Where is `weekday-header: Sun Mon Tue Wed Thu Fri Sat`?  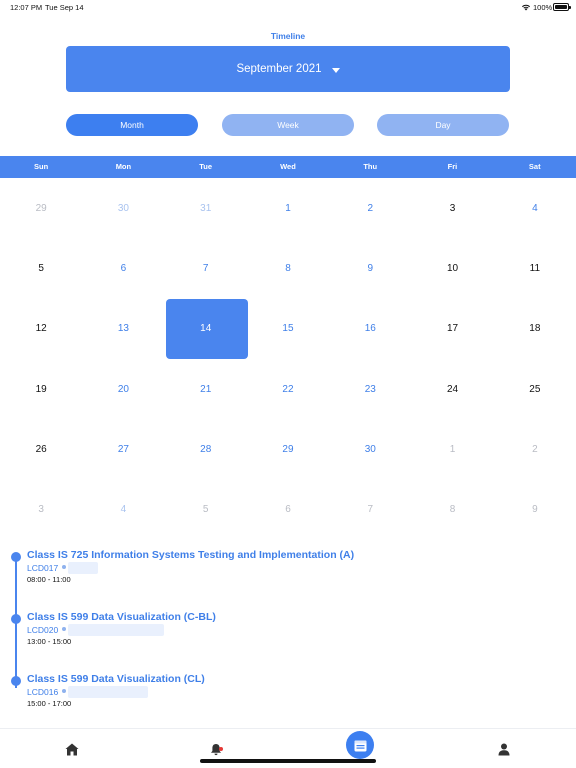
weekday-header: Sun Mon Tue Wed Thu Fri Sat is located at coordinates (288, 167).